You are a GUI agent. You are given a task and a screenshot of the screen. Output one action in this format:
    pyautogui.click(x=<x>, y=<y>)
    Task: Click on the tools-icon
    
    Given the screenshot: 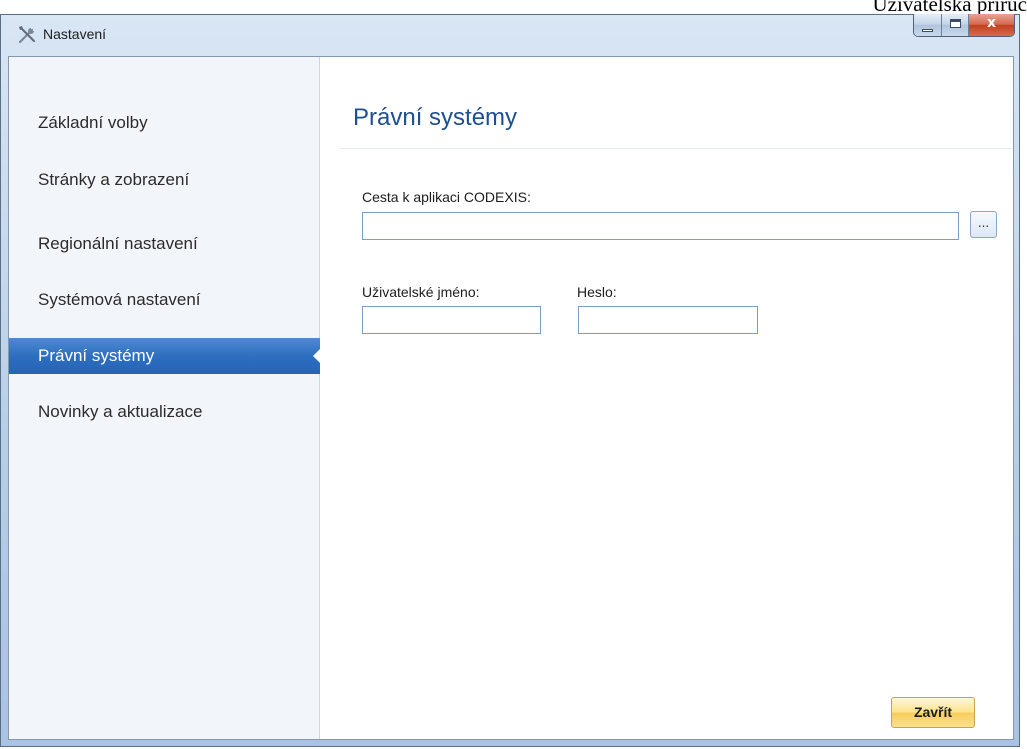 What is the action you would take?
    pyautogui.click(x=26, y=35)
    